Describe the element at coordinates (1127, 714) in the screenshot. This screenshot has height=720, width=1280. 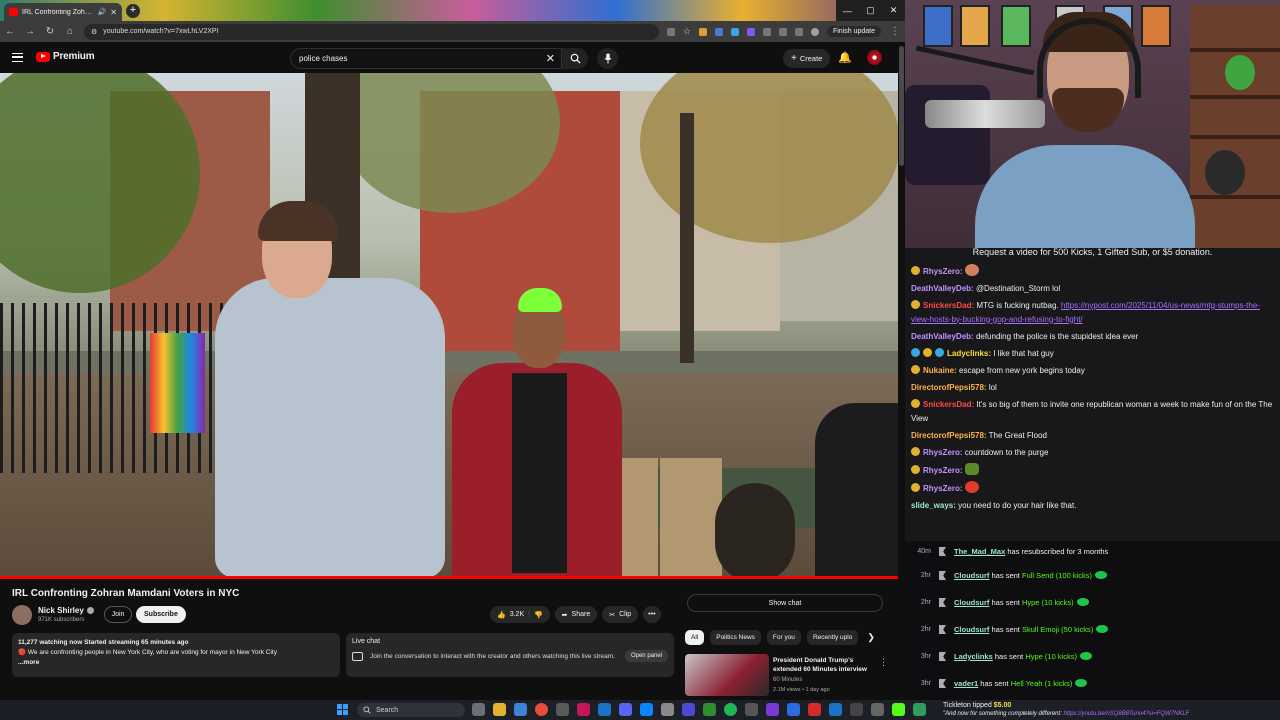
I see `tip-link: https://youtu.be/nSQ8B8Tuno4?si=FQW7NKLF` at that location.